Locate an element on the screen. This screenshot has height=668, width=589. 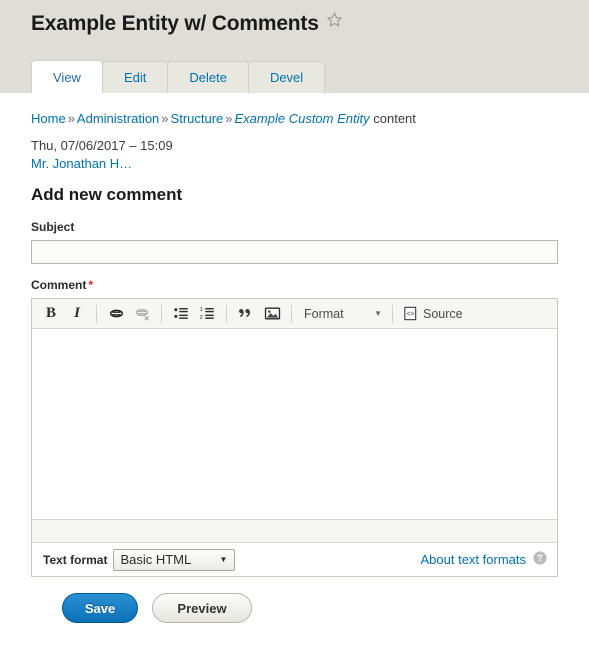
save-button: Save is located at coordinates (100, 608).